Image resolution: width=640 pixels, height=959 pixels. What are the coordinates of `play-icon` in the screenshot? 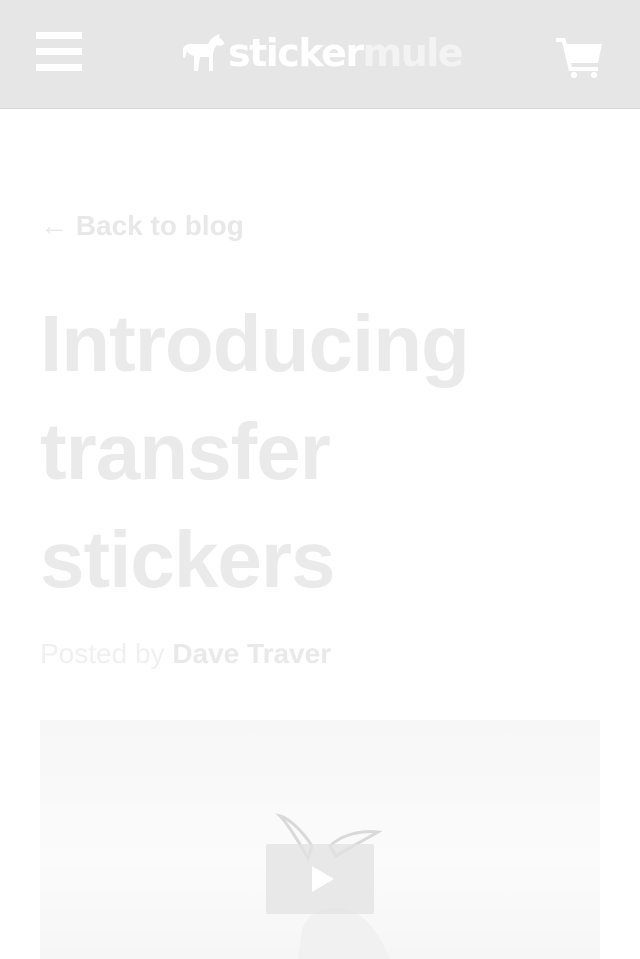 It's located at (323, 879).